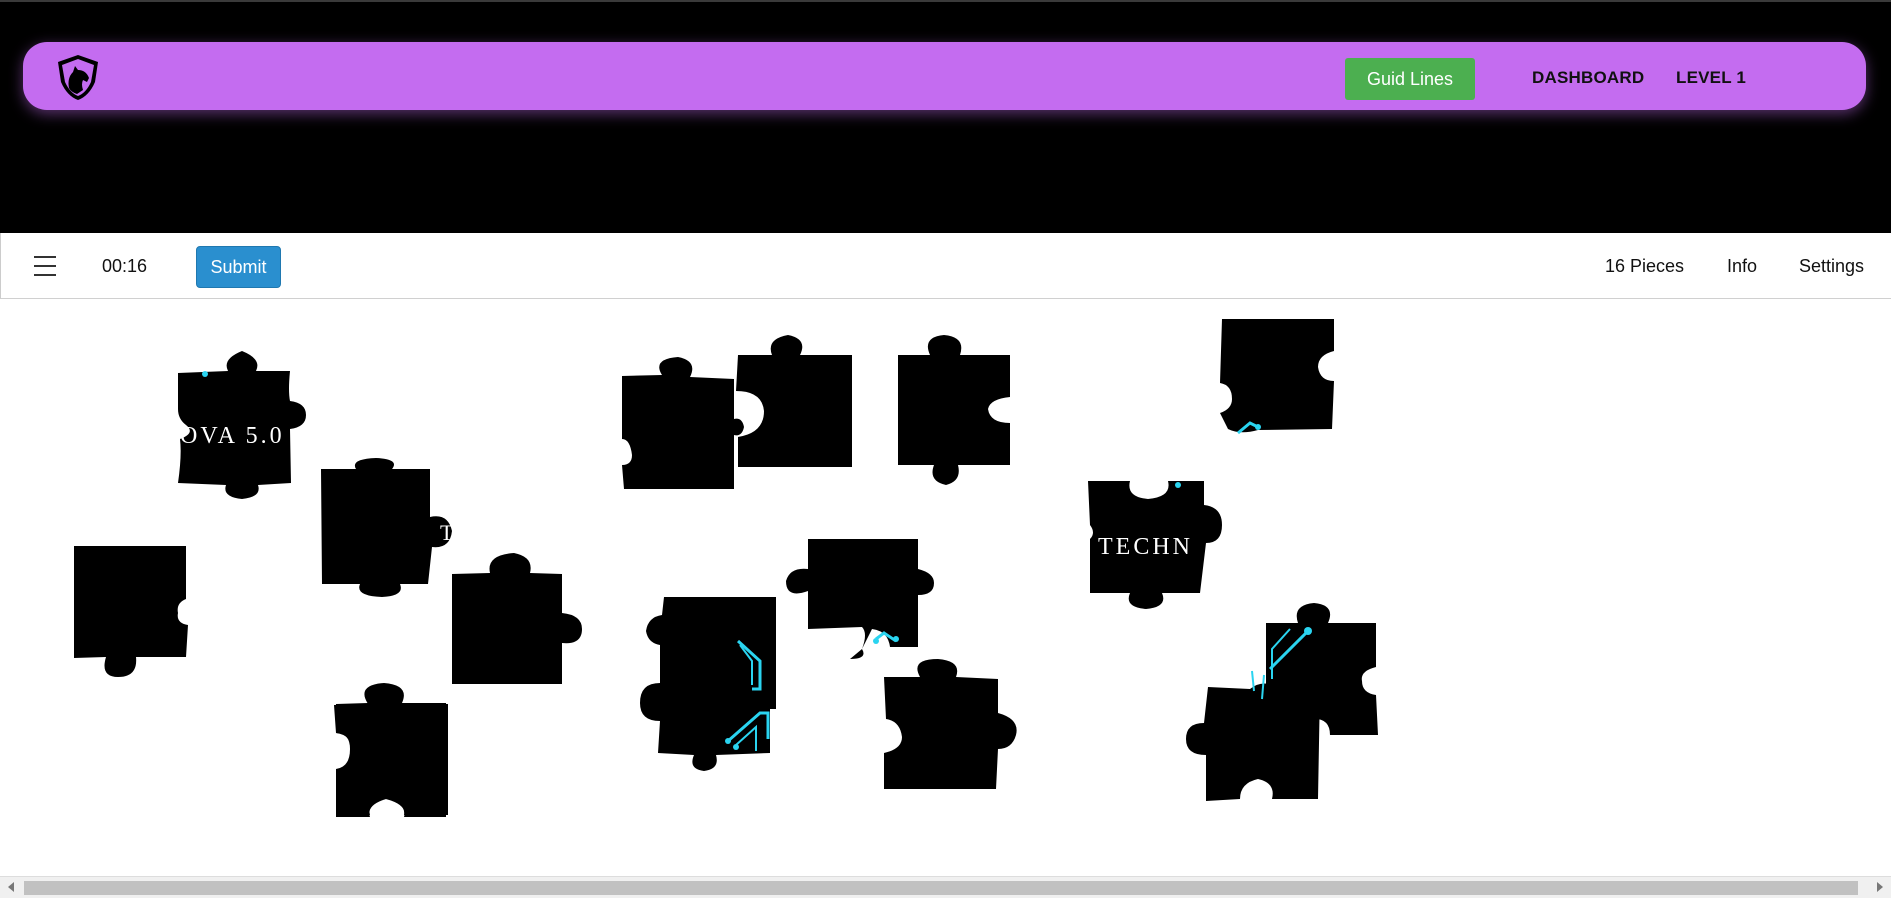 The image size is (1891, 898). Describe the element at coordinates (1831, 266) in the screenshot. I see `settings-menu: Settings` at that location.